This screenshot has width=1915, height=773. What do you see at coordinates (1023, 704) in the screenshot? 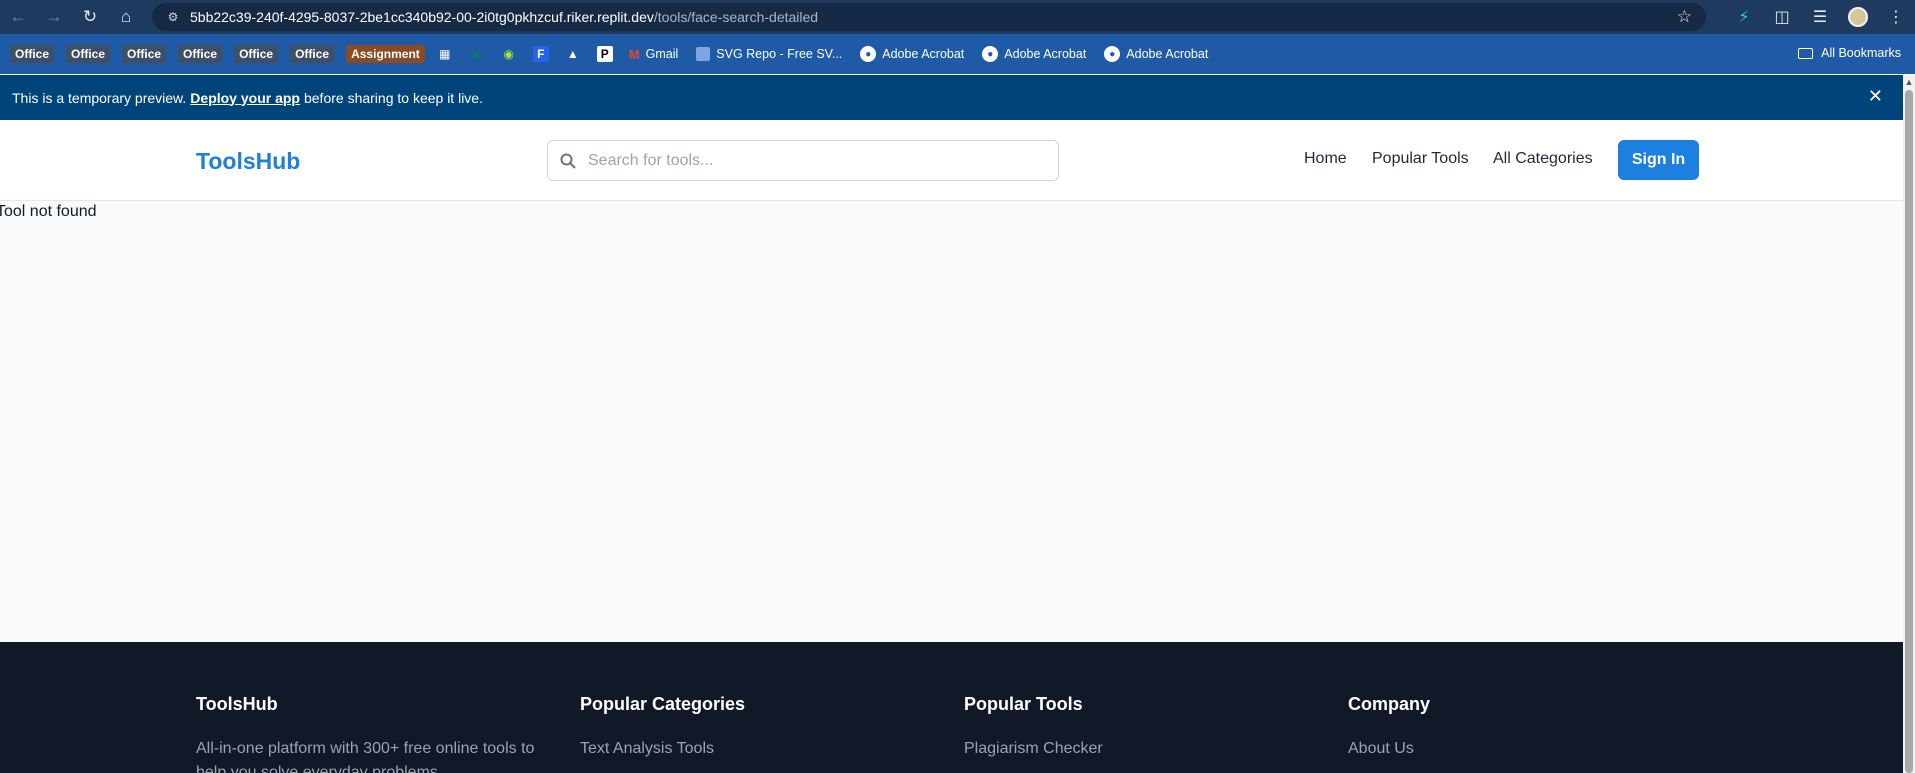
I see `footer-tools-title: Popular Tools` at bounding box center [1023, 704].